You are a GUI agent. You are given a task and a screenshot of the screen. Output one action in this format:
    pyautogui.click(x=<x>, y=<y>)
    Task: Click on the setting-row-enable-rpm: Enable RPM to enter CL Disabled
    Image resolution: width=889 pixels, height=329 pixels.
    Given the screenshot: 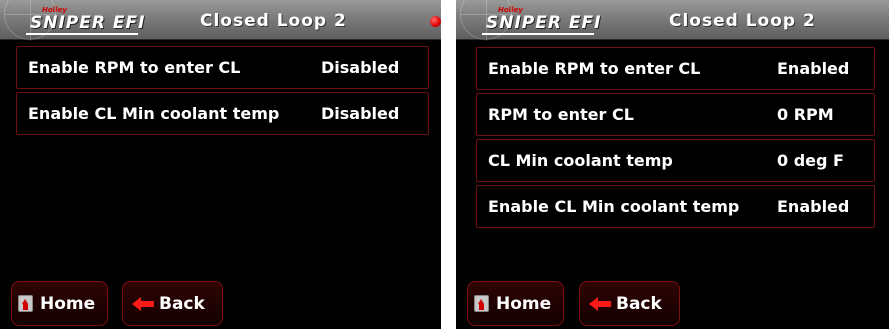 What is the action you would take?
    pyautogui.click(x=222, y=67)
    